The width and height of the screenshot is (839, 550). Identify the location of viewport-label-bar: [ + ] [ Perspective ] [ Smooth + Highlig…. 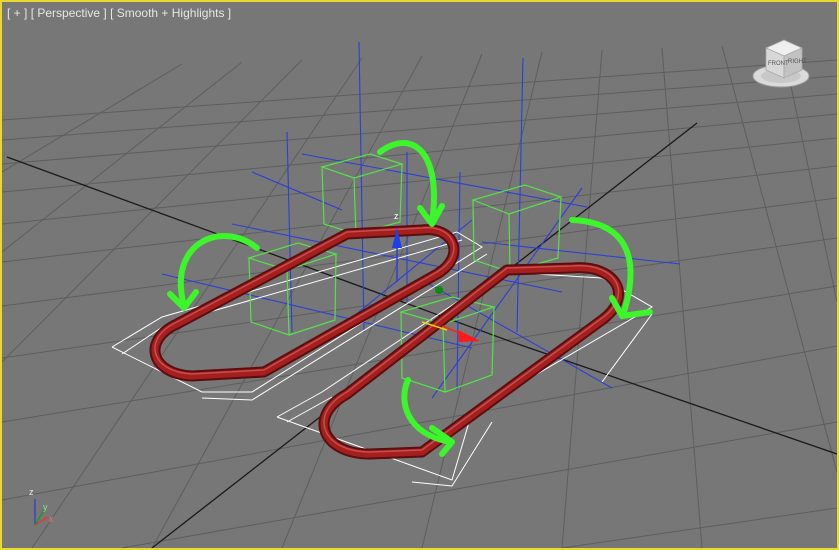
(119, 13).